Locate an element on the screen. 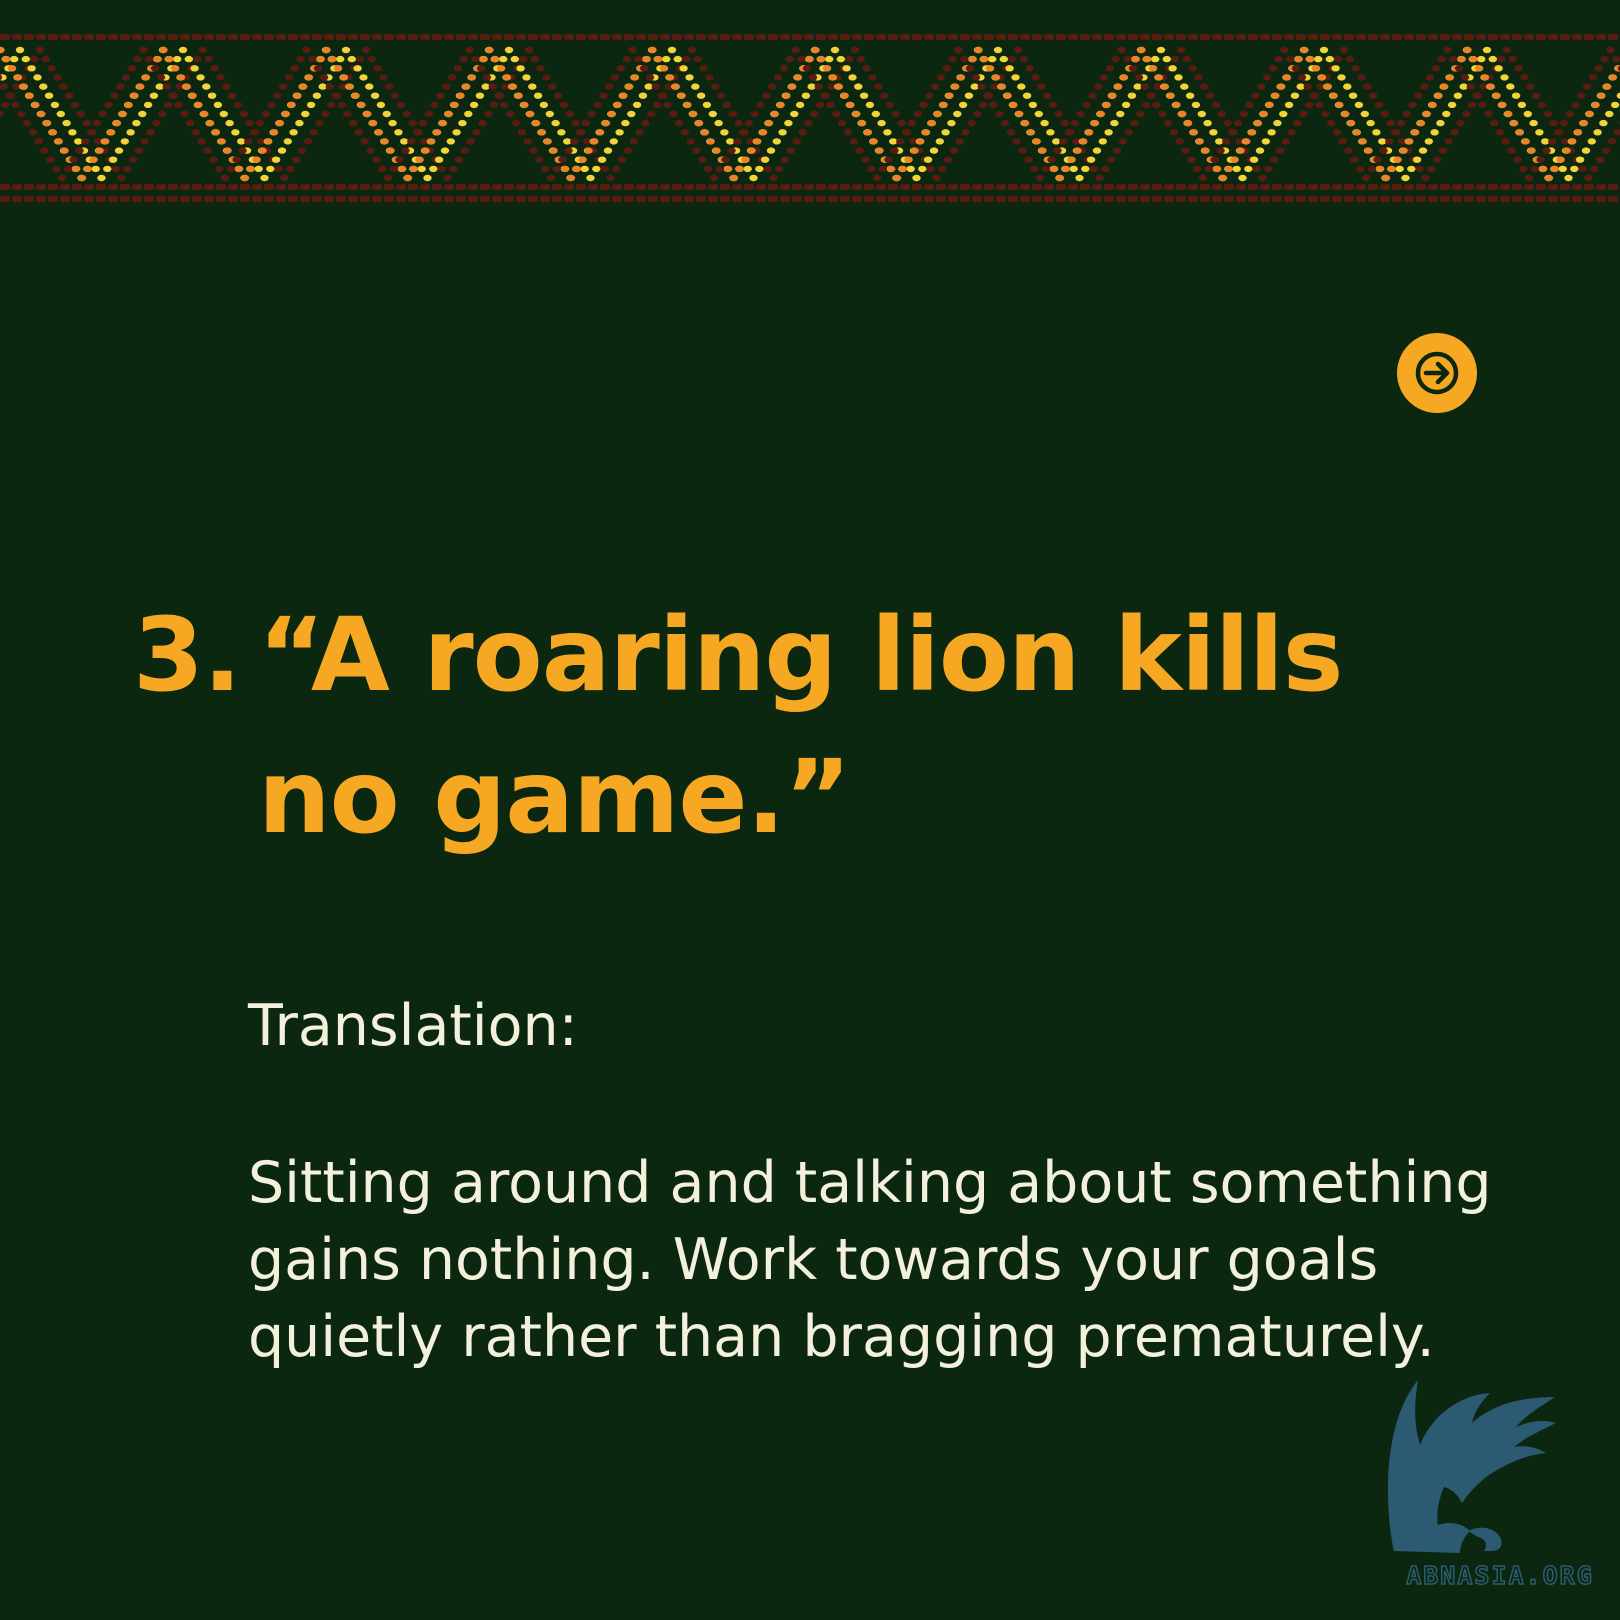 The height and width of the screenshot is (1620, 1620). abnasia-logo: ABNASIA.ORG is located at coordinates (1500, 1485).